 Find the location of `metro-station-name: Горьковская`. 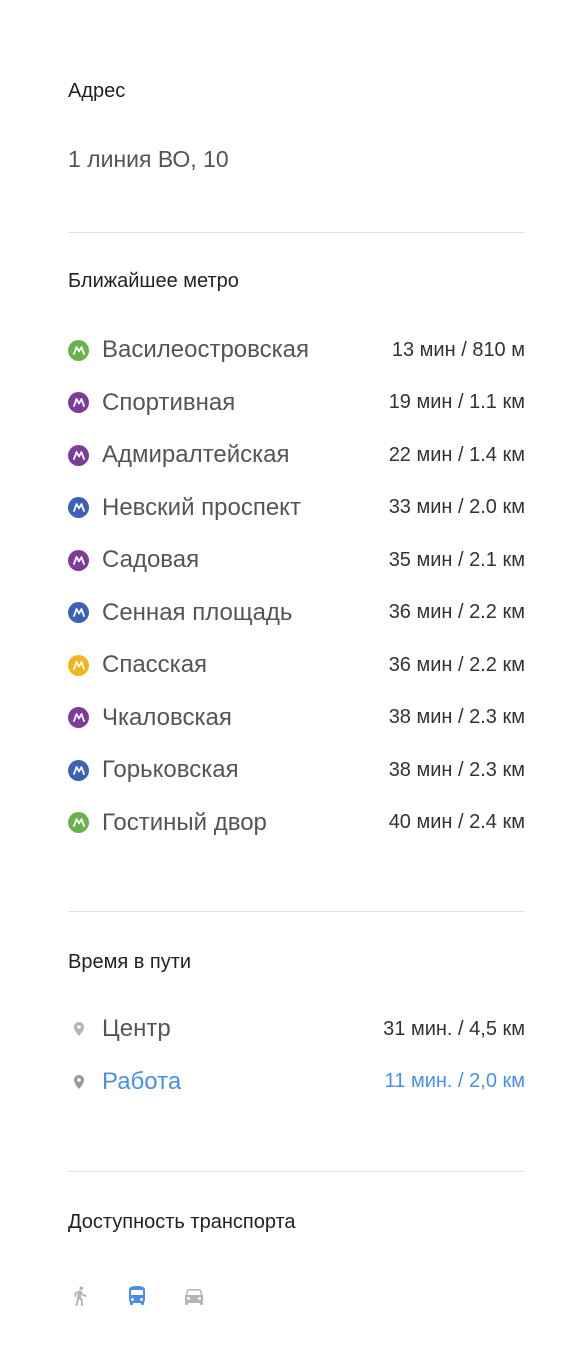

metro-station-name: Горьковская is located at coordinates (170, 769).